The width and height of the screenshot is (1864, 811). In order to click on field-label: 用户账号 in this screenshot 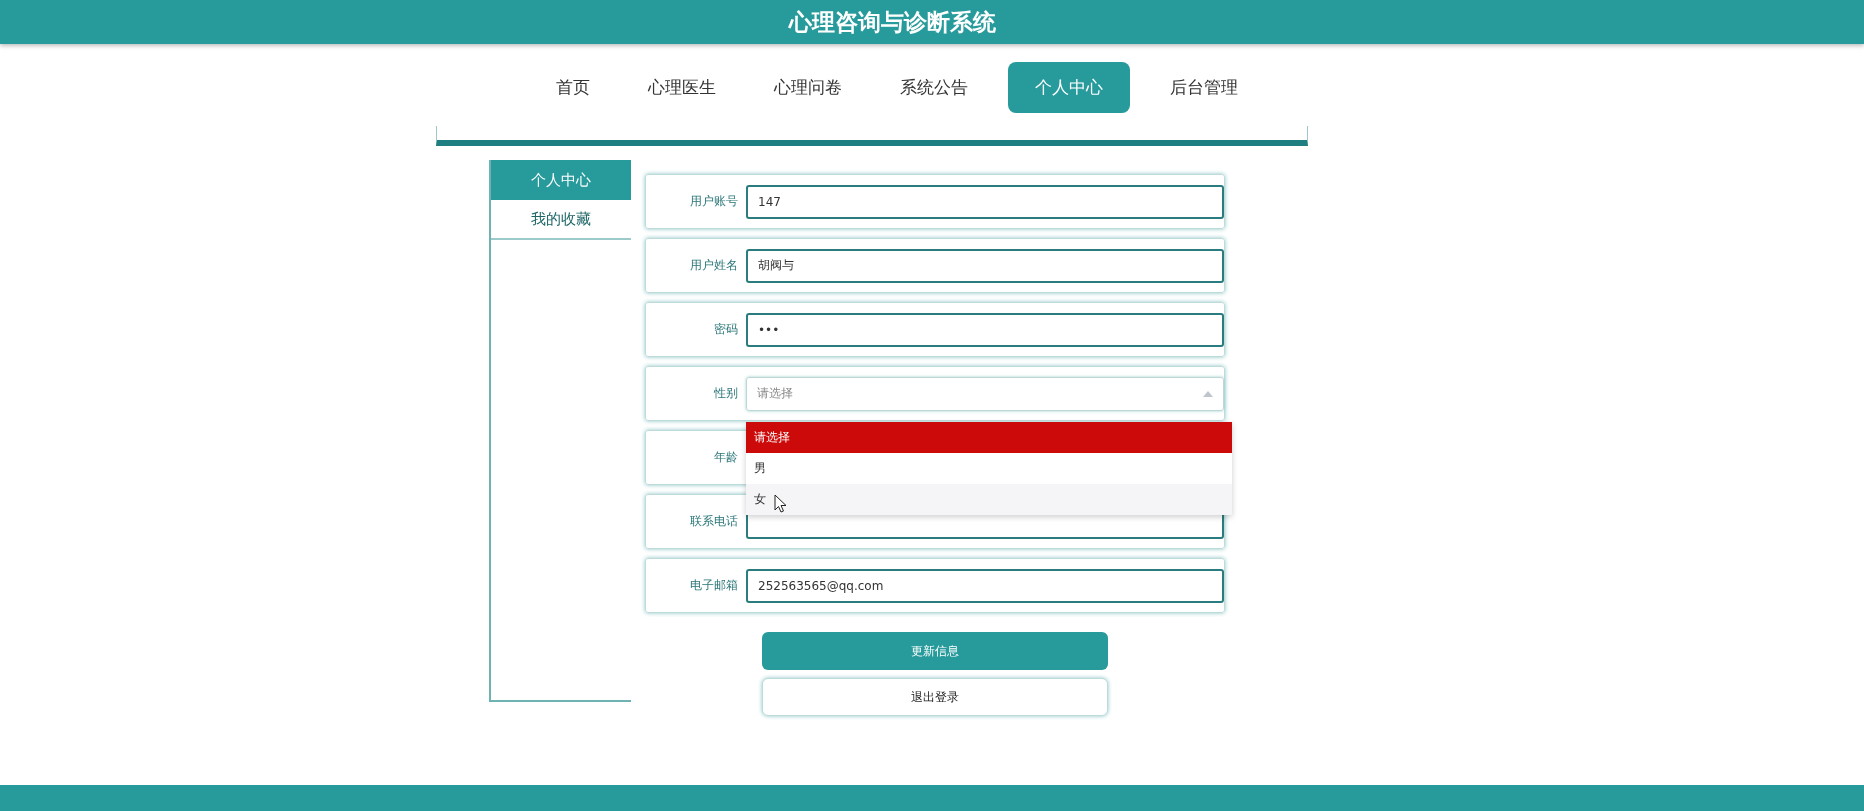, I will do `click(713, 201)`.